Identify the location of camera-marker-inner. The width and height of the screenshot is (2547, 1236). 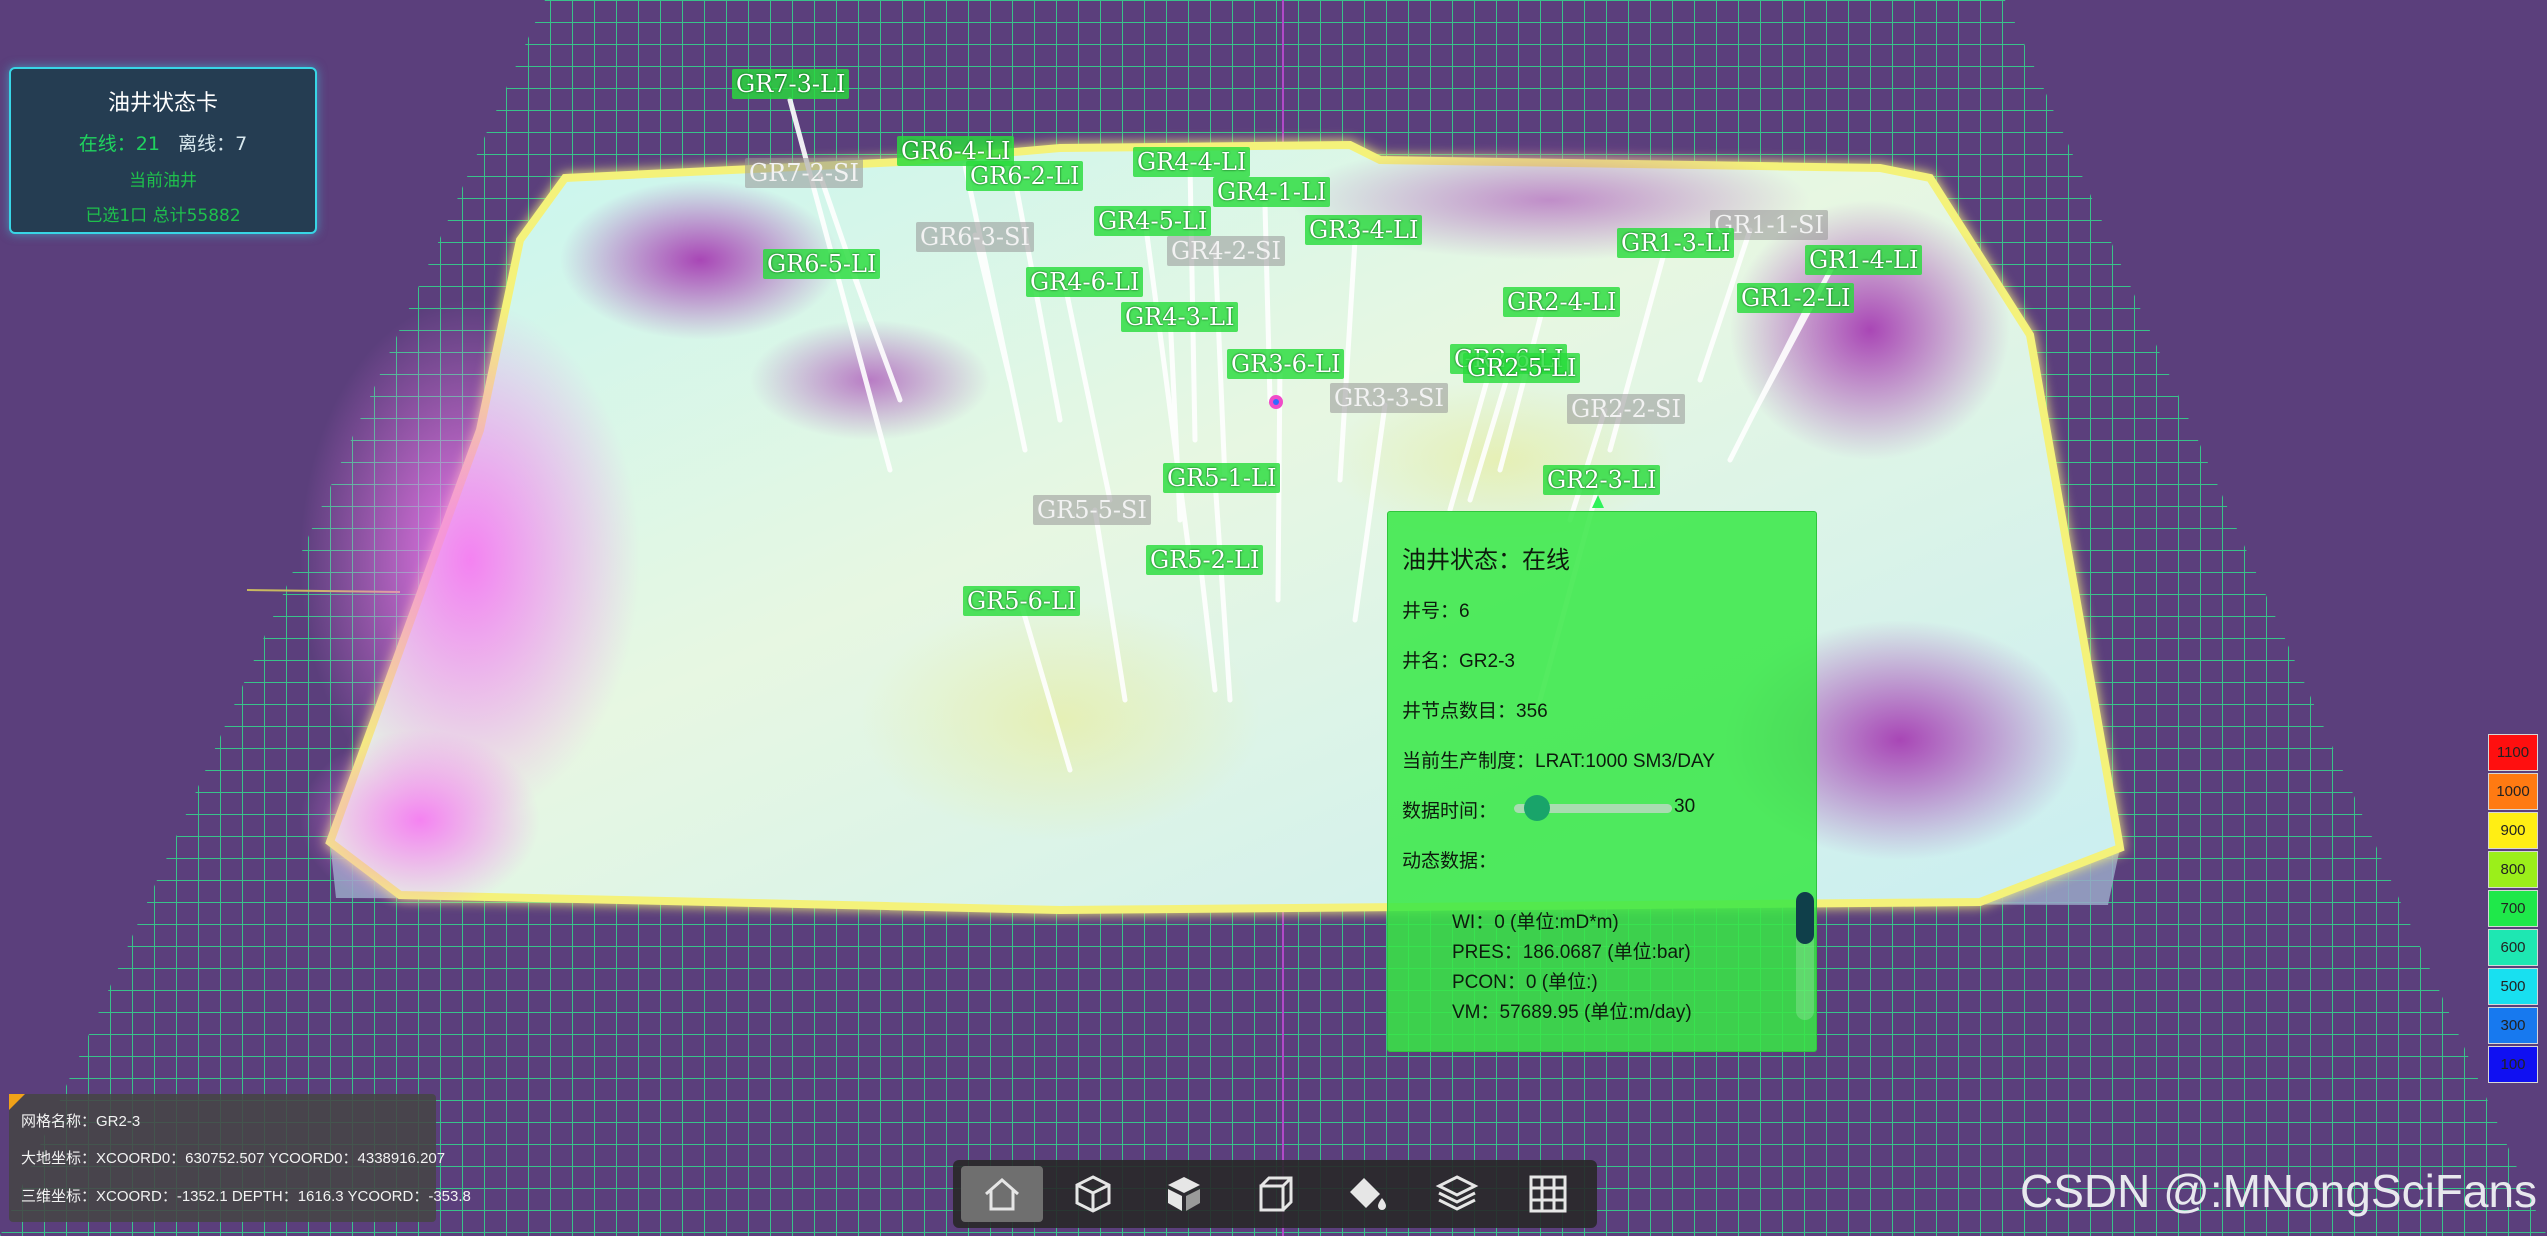
(1276, 402).